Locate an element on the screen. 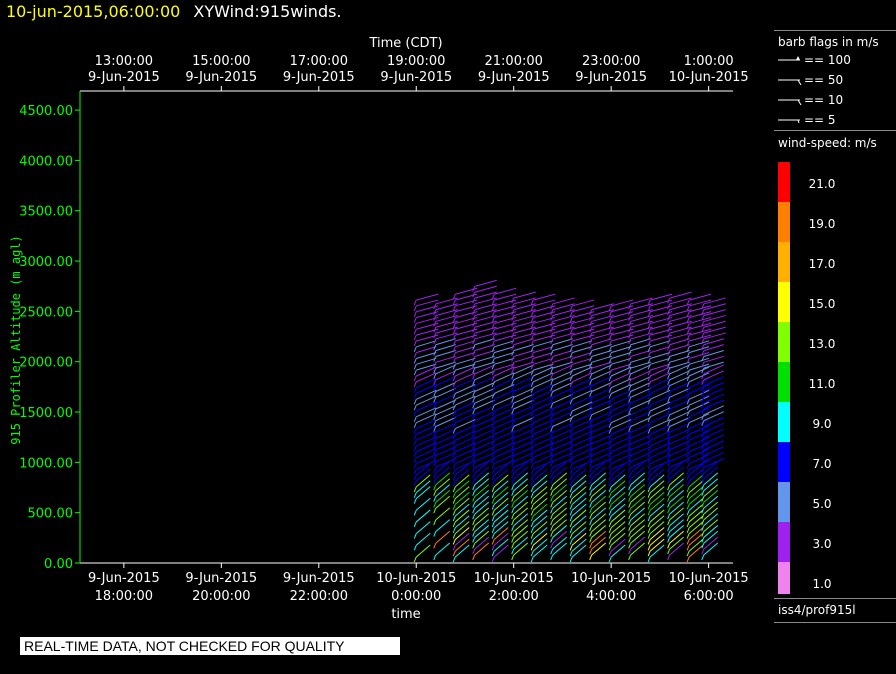 Image resolution: width=896 pixels, height=674 pixels. barb-legend-barb is located at coordinates (799, 102).